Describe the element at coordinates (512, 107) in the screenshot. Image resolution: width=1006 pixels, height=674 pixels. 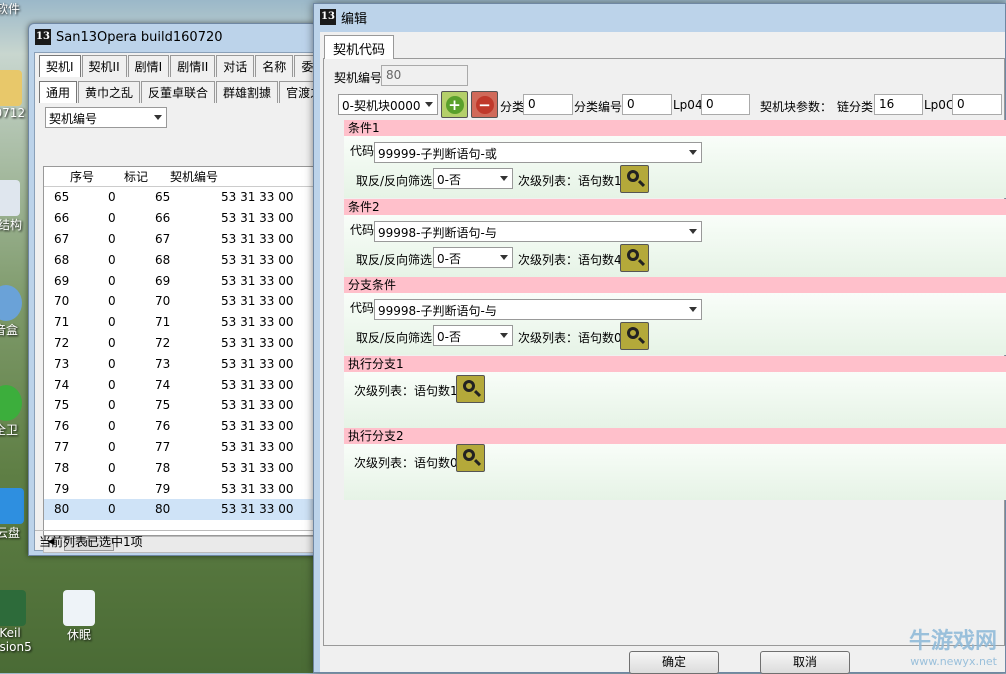
I see `category-label: 分类` at that location.